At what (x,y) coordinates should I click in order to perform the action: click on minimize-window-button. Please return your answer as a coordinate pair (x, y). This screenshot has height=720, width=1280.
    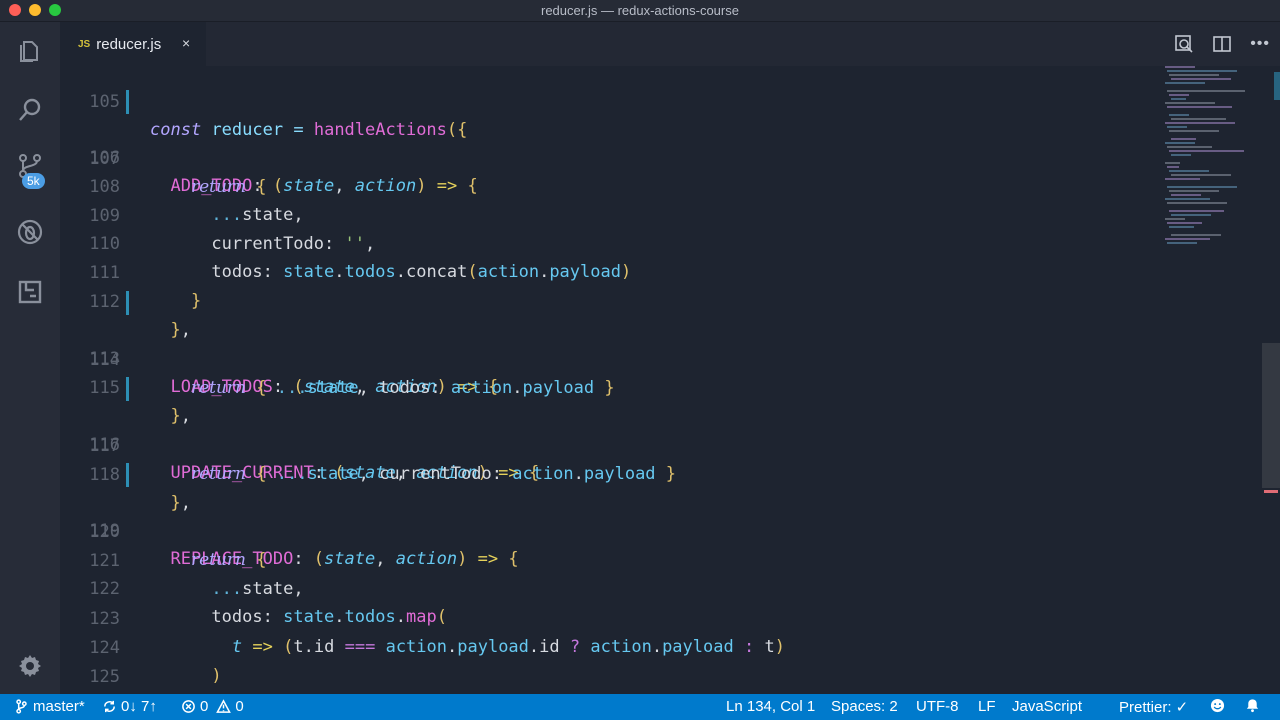
    Looking at the image, I should click on (35, 10).